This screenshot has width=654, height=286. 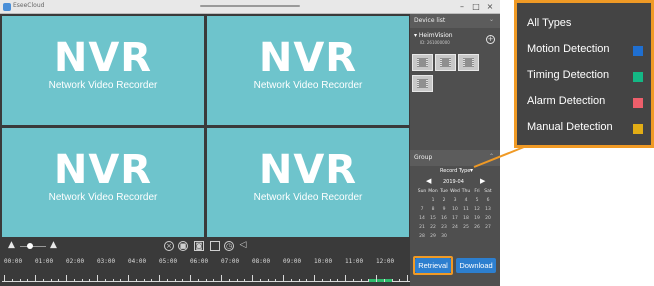 I want to click on close-button: ×, so click(x=490, y=7).